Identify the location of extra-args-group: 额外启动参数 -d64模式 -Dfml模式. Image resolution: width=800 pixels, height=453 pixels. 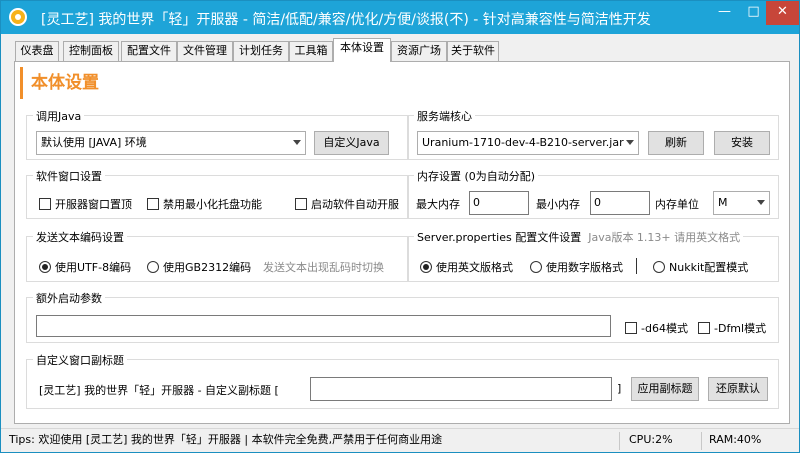
(402, 316).